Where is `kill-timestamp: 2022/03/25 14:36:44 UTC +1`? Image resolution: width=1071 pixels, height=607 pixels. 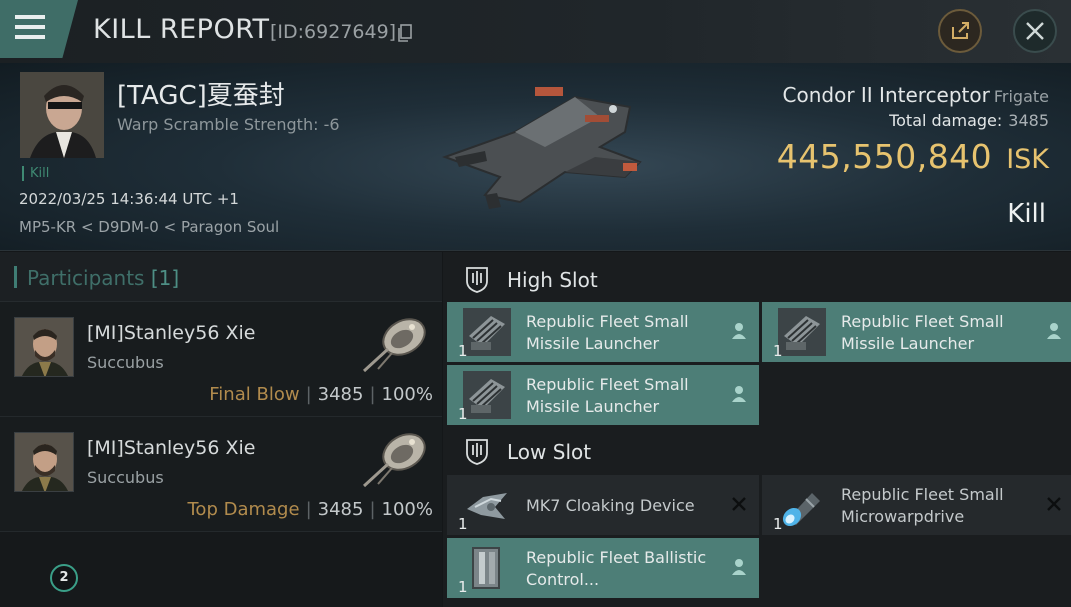 kill-timestamp: 2022/03/25 14:36:44 UTC +1 is located at coordinates (129, 199).